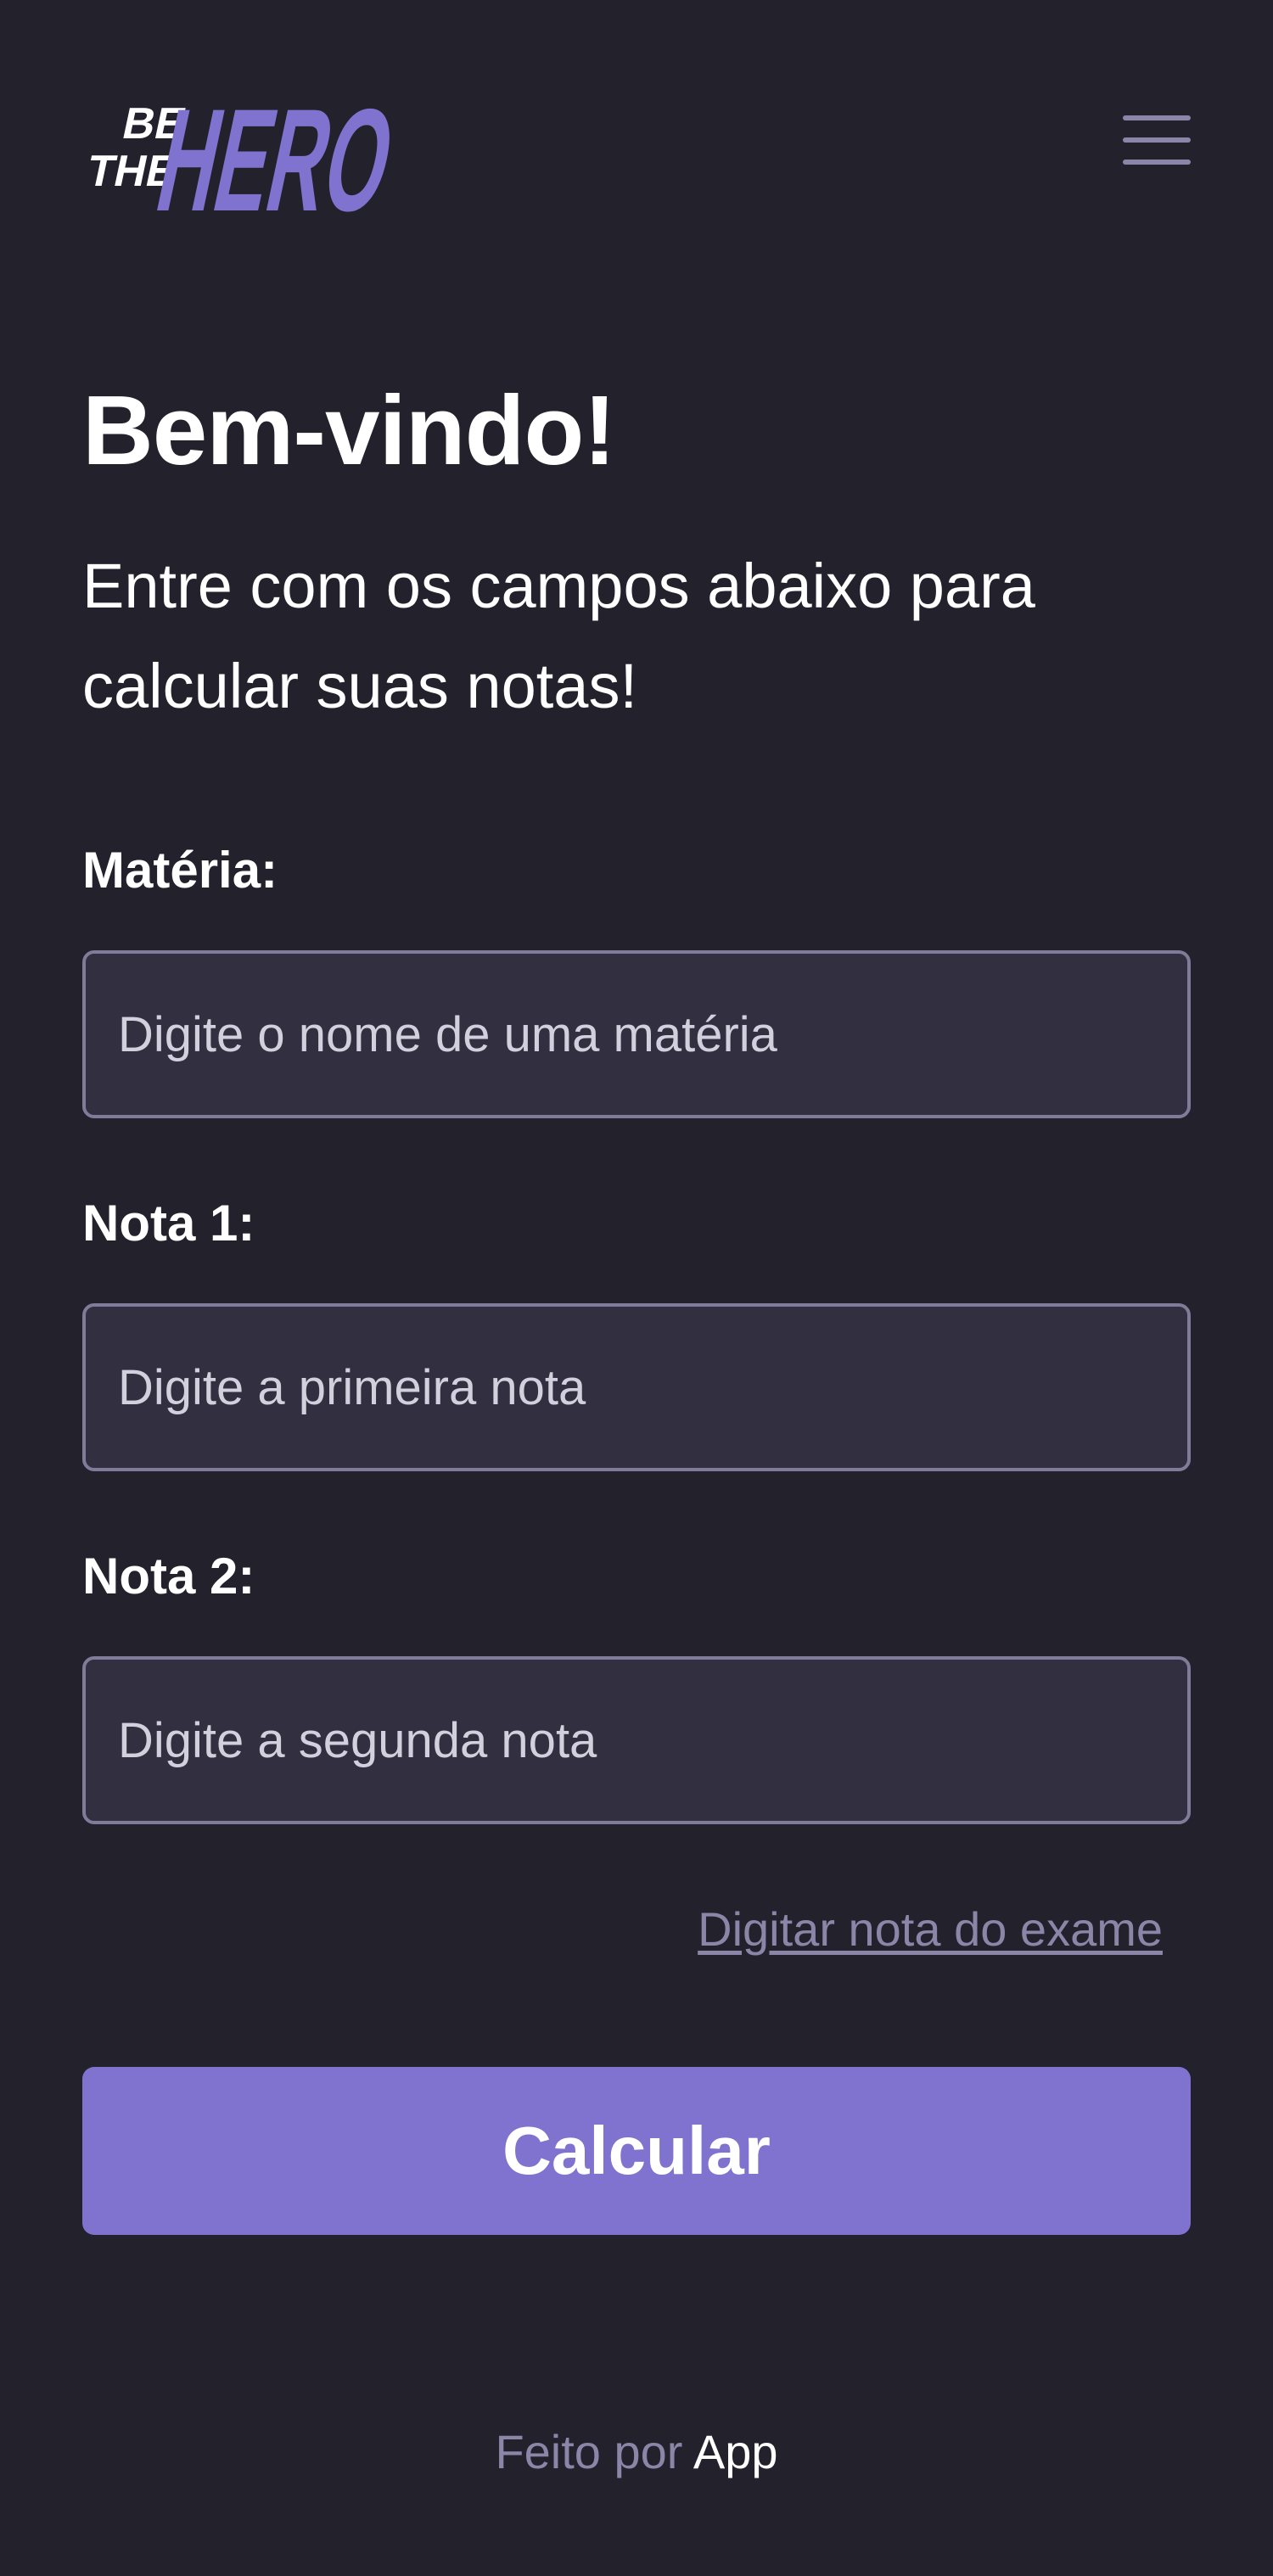  I want to click on header: BE THE HERO, so click(636, 150).